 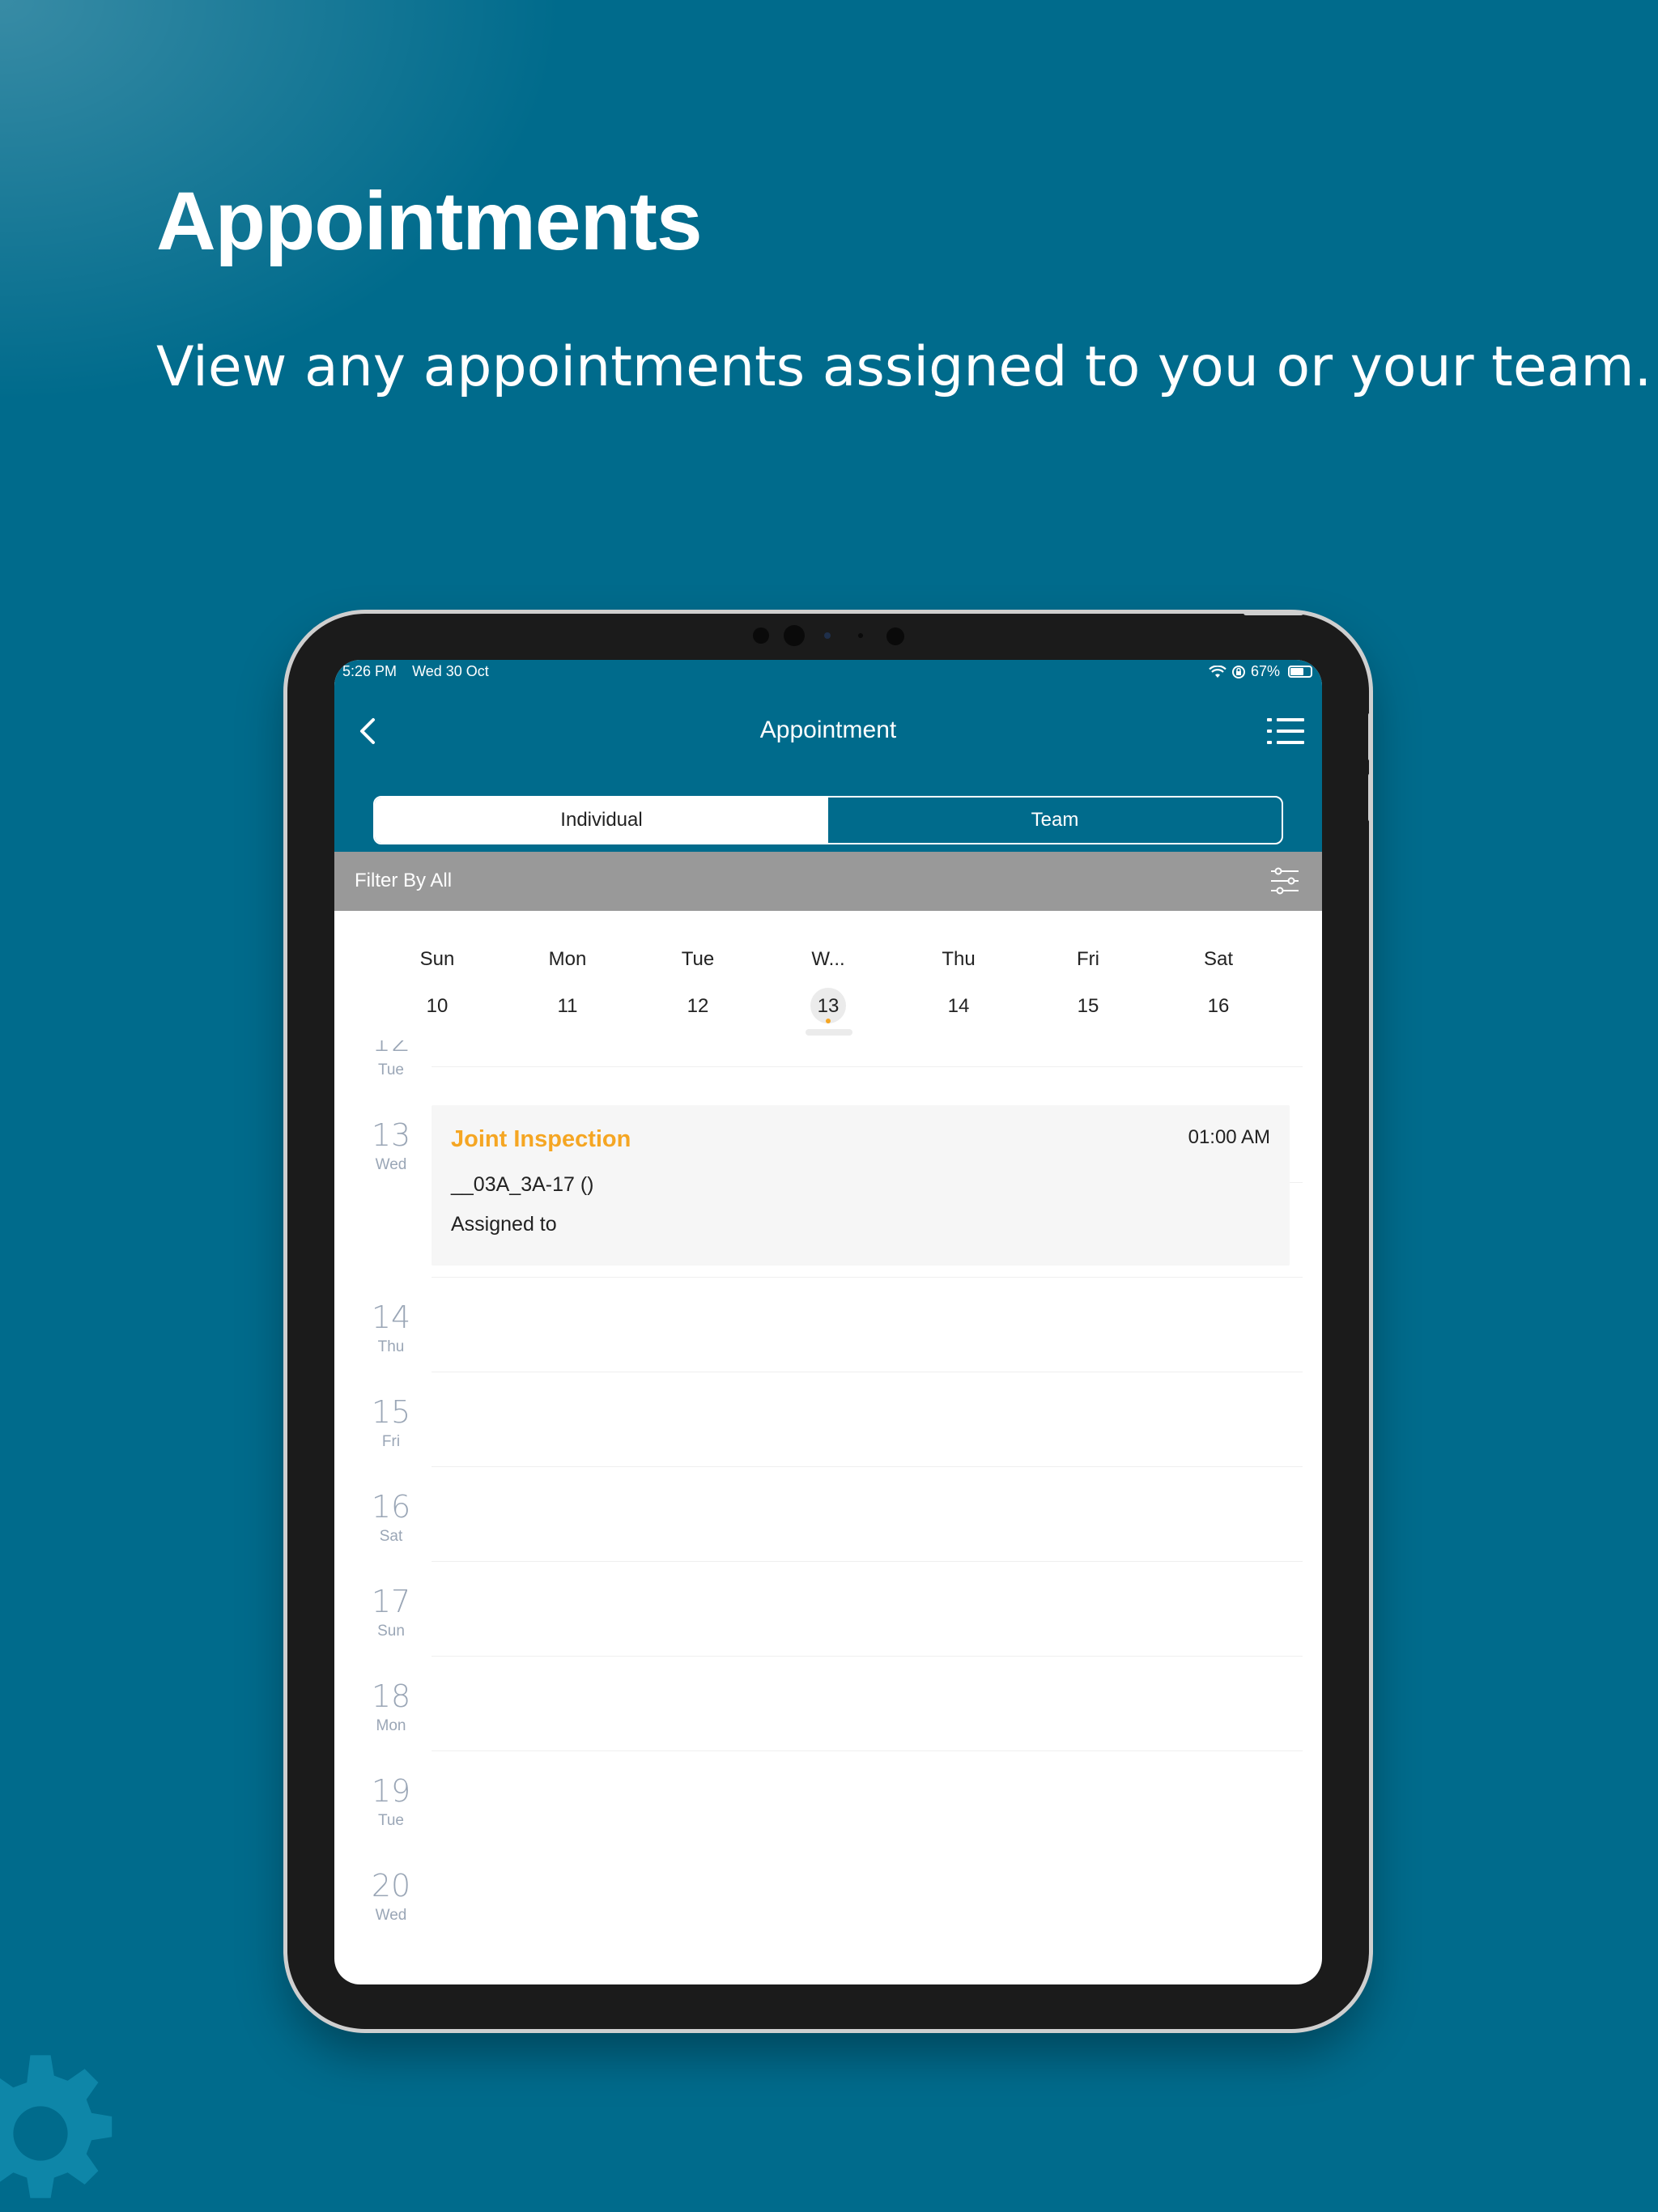 What do you see at coordinates (698, 1006) in the screenshot?
I see `week-day-number: 12` at bounding box center [698, 1006].